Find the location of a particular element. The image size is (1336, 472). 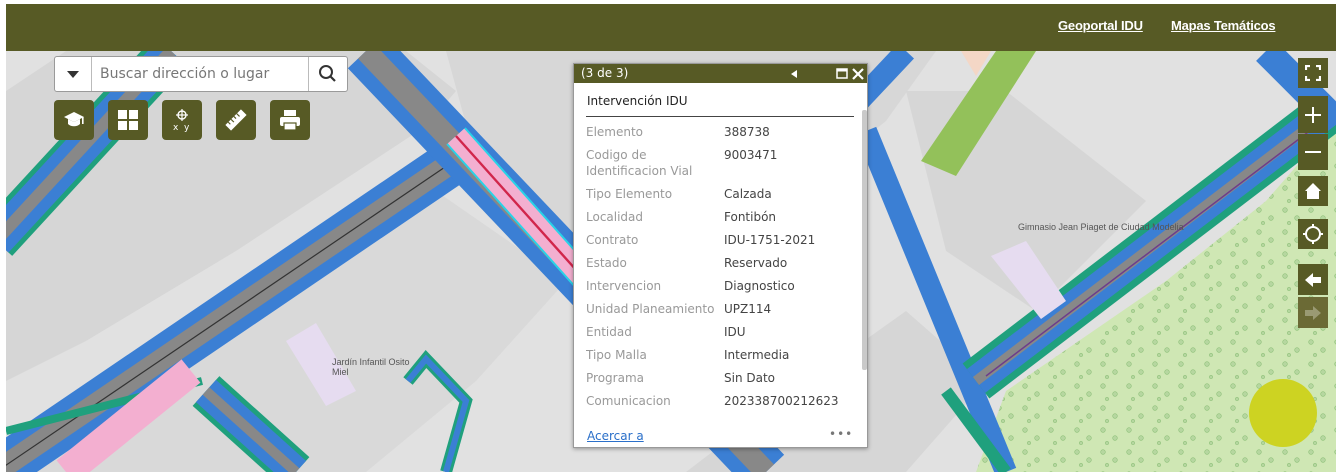

home-button is located at coordinates (1313, 191).